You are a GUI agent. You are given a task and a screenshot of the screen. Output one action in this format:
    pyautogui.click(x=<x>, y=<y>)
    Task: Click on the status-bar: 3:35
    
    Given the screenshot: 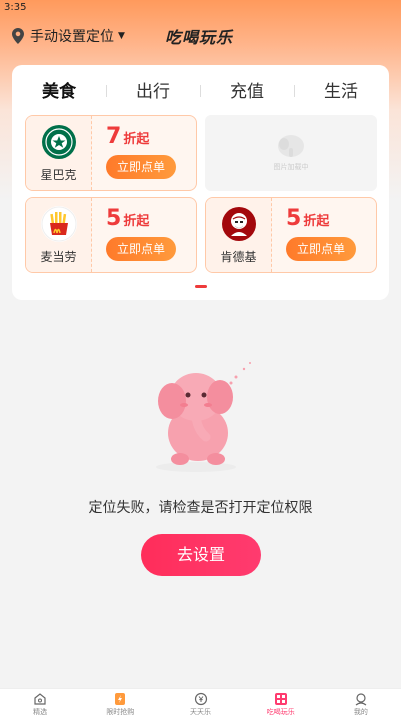 What is the action you would take?
    pyautogui.click(x=200, y=8)
    